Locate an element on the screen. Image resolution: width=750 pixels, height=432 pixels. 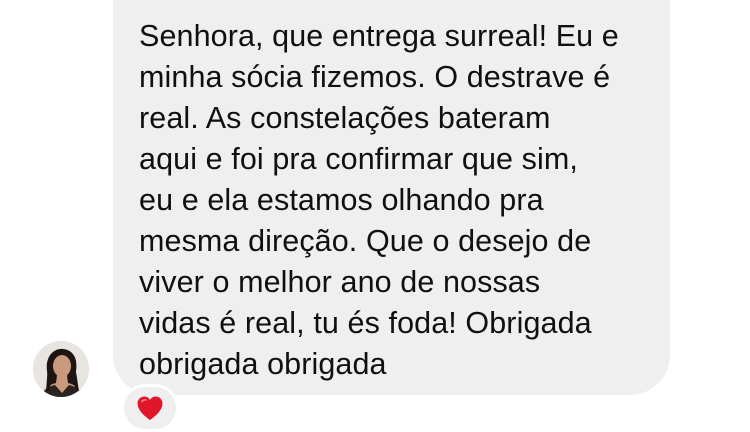
reaction-badge is located at coordinates (150, 408).